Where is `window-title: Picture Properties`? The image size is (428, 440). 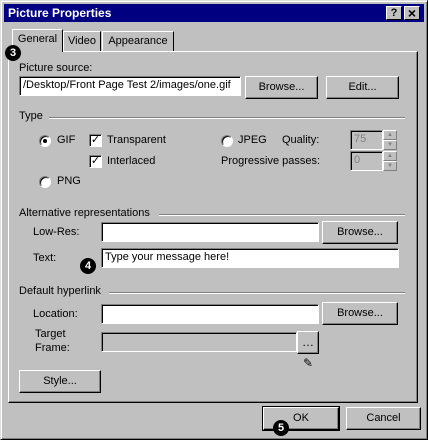 window-title: Picture Properties is located at coordinates (60, 13).